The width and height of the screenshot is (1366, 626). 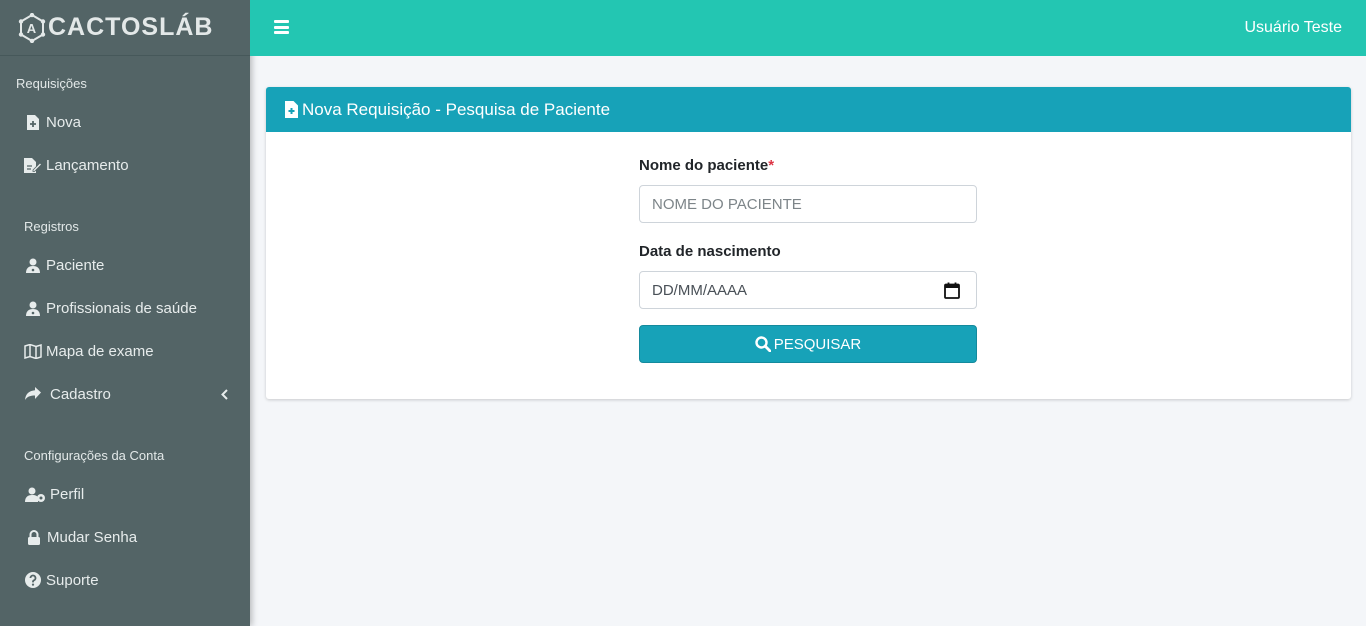 I want to click on sidebar-item-label: Paciente, so click(x=75, y=265).